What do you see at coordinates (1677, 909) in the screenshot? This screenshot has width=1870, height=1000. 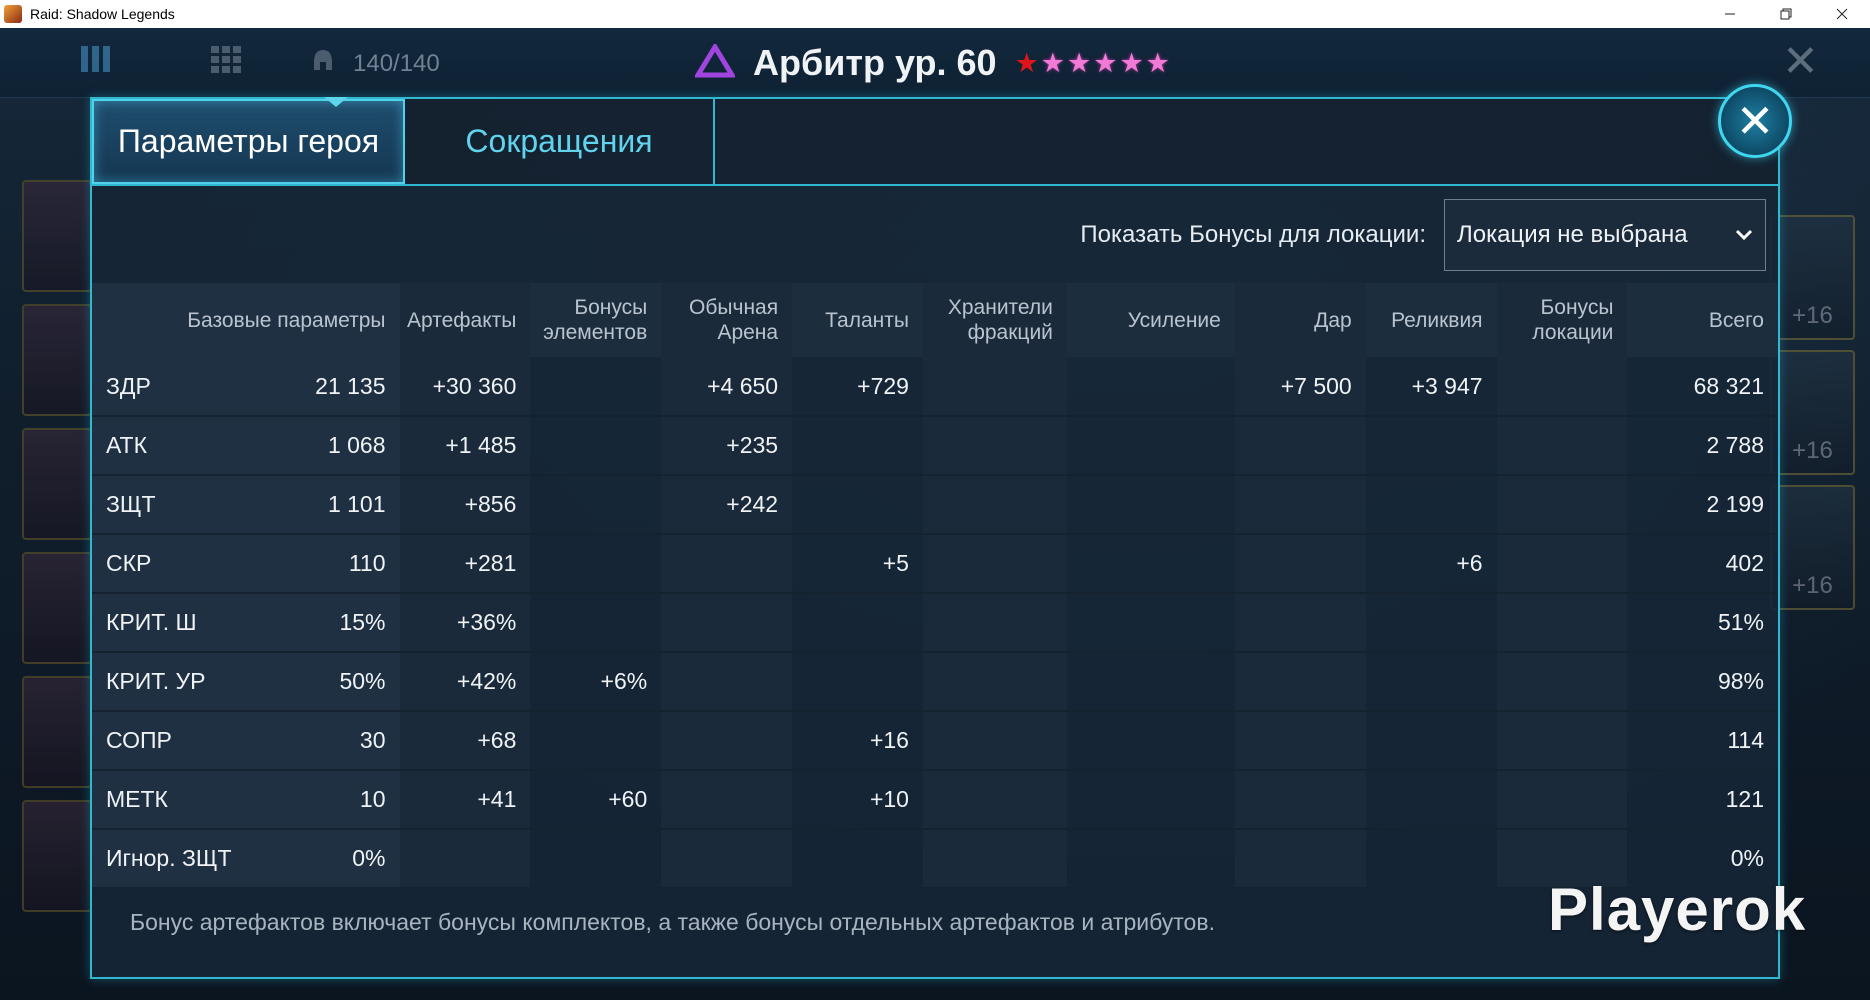 I see `watermark-logo: Playerok` at bounding box center [1677, 909].